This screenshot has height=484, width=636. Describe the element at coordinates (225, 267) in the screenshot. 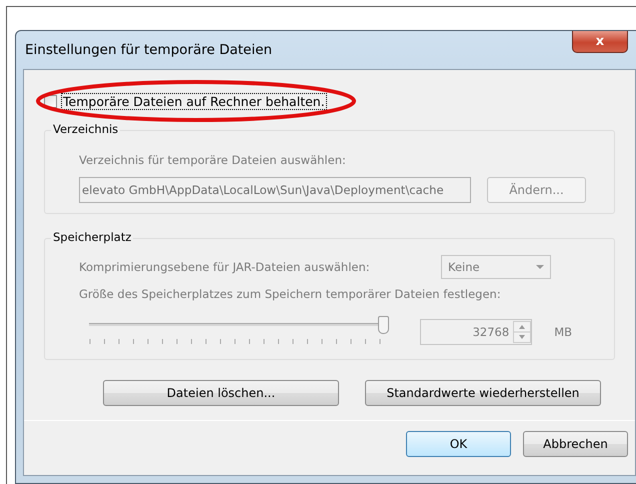

I see `compression-label: Komprimierungsebene für JAR-Dateien auswählen:` at that location.